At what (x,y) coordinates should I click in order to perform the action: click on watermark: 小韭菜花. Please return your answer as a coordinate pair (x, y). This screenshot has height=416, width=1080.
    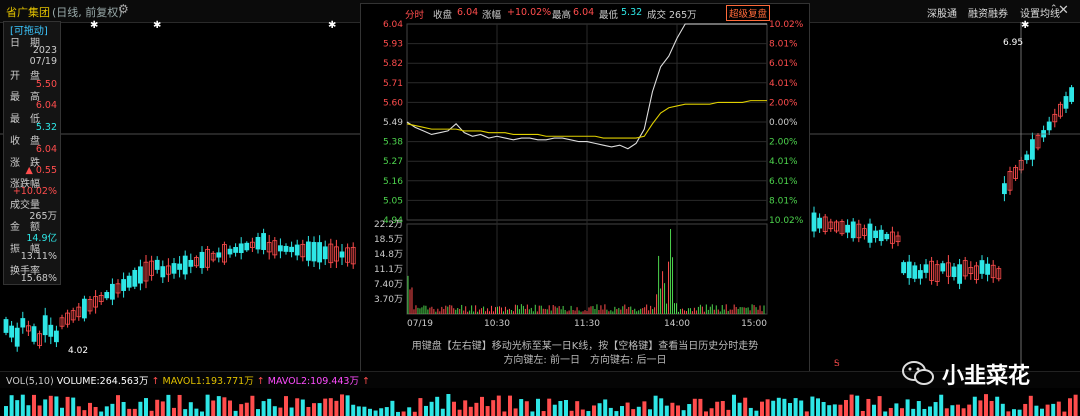
    Looking at the image, I should click on (985, 373).